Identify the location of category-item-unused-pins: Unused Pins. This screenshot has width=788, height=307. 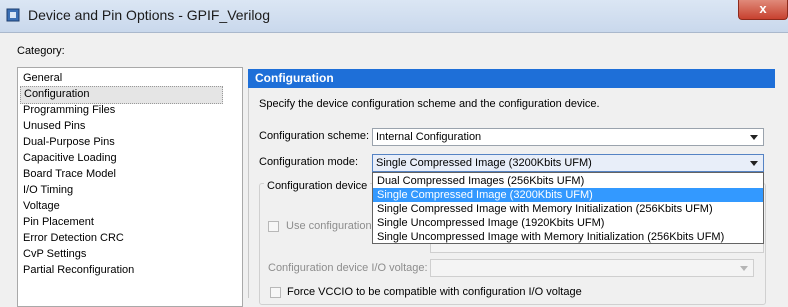
(54, 126).